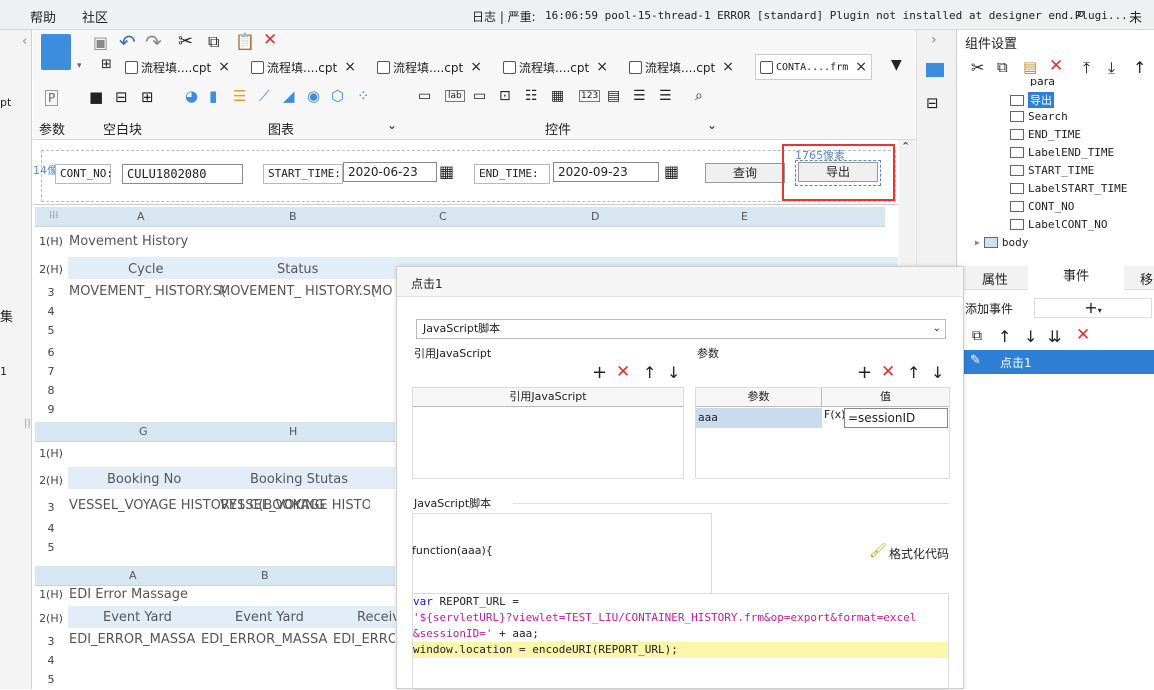  I want to click on cont-no-input: CULU1802080, so click(182, 174).